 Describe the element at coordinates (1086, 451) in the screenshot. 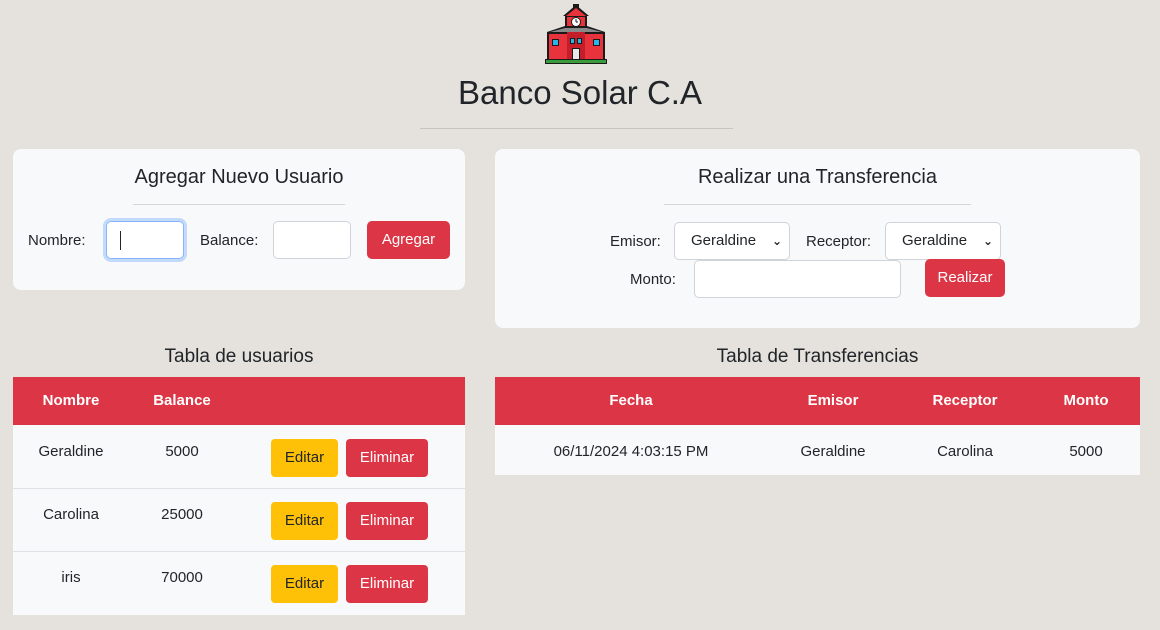

I see `transfer-amount-cell: 5000` at that location.